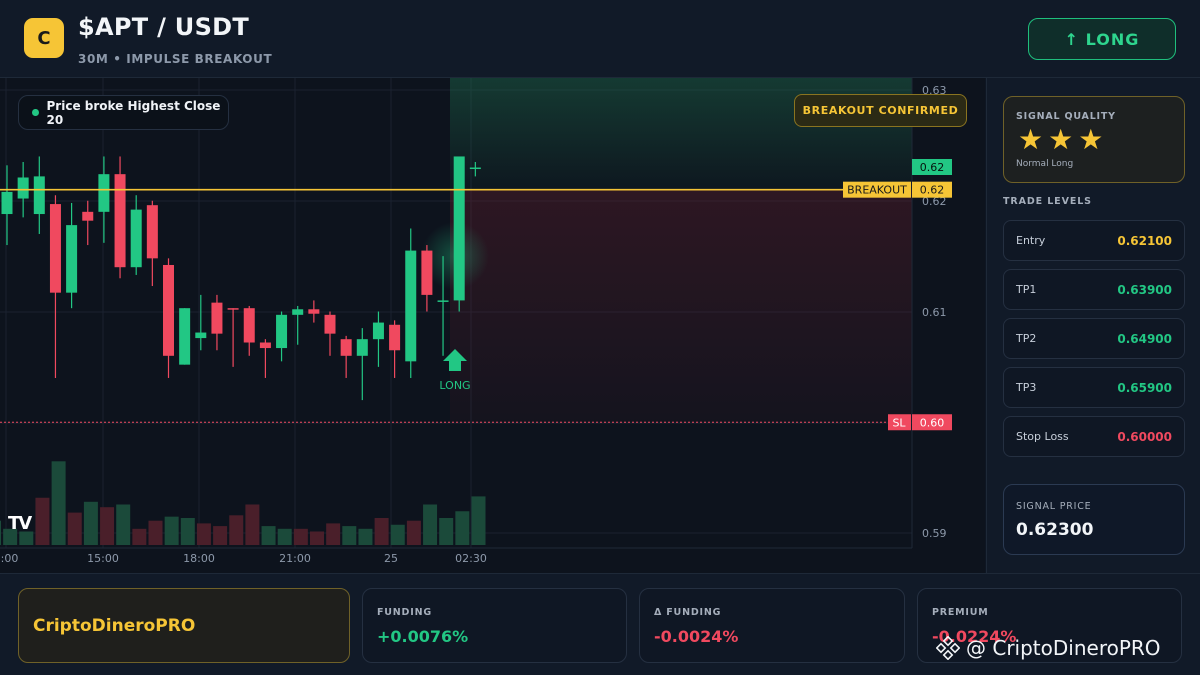  Describe the element at coordinates (123, 112) in the screenshot. I see `breakout-note: Price broke Highest Close 20` at that location.